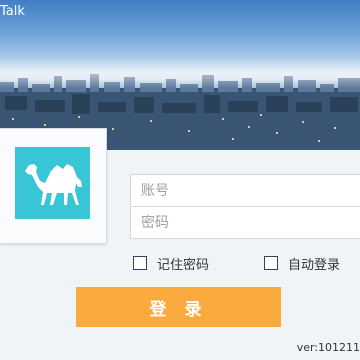  Describe the element at coordinates (12, 11) in the screenshot. I see `app-title: Talk` at that location.